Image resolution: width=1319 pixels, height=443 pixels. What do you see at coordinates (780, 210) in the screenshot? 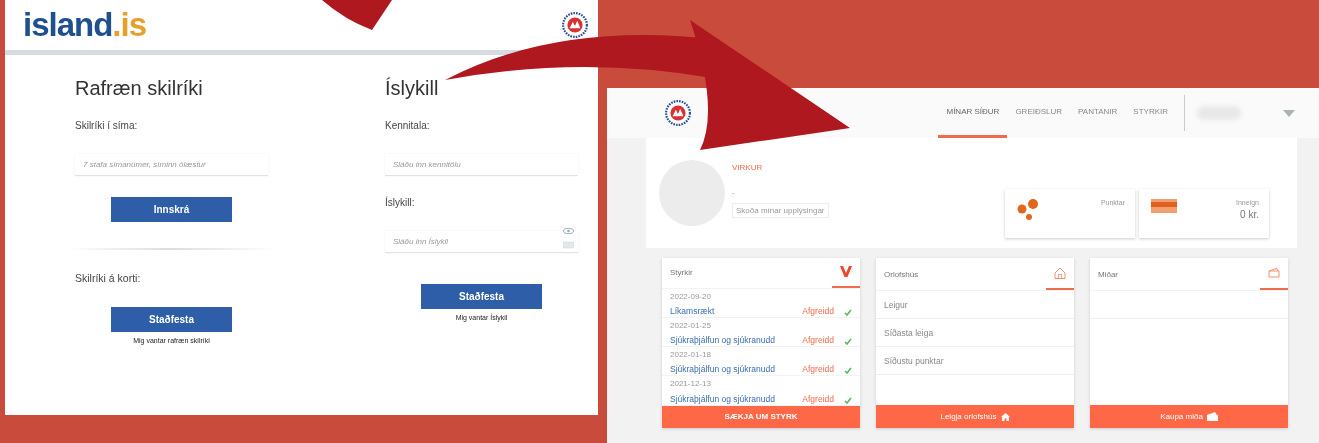
I see `details-button: Skoða mínar upplýsingar` at bounding box center [780, 210].